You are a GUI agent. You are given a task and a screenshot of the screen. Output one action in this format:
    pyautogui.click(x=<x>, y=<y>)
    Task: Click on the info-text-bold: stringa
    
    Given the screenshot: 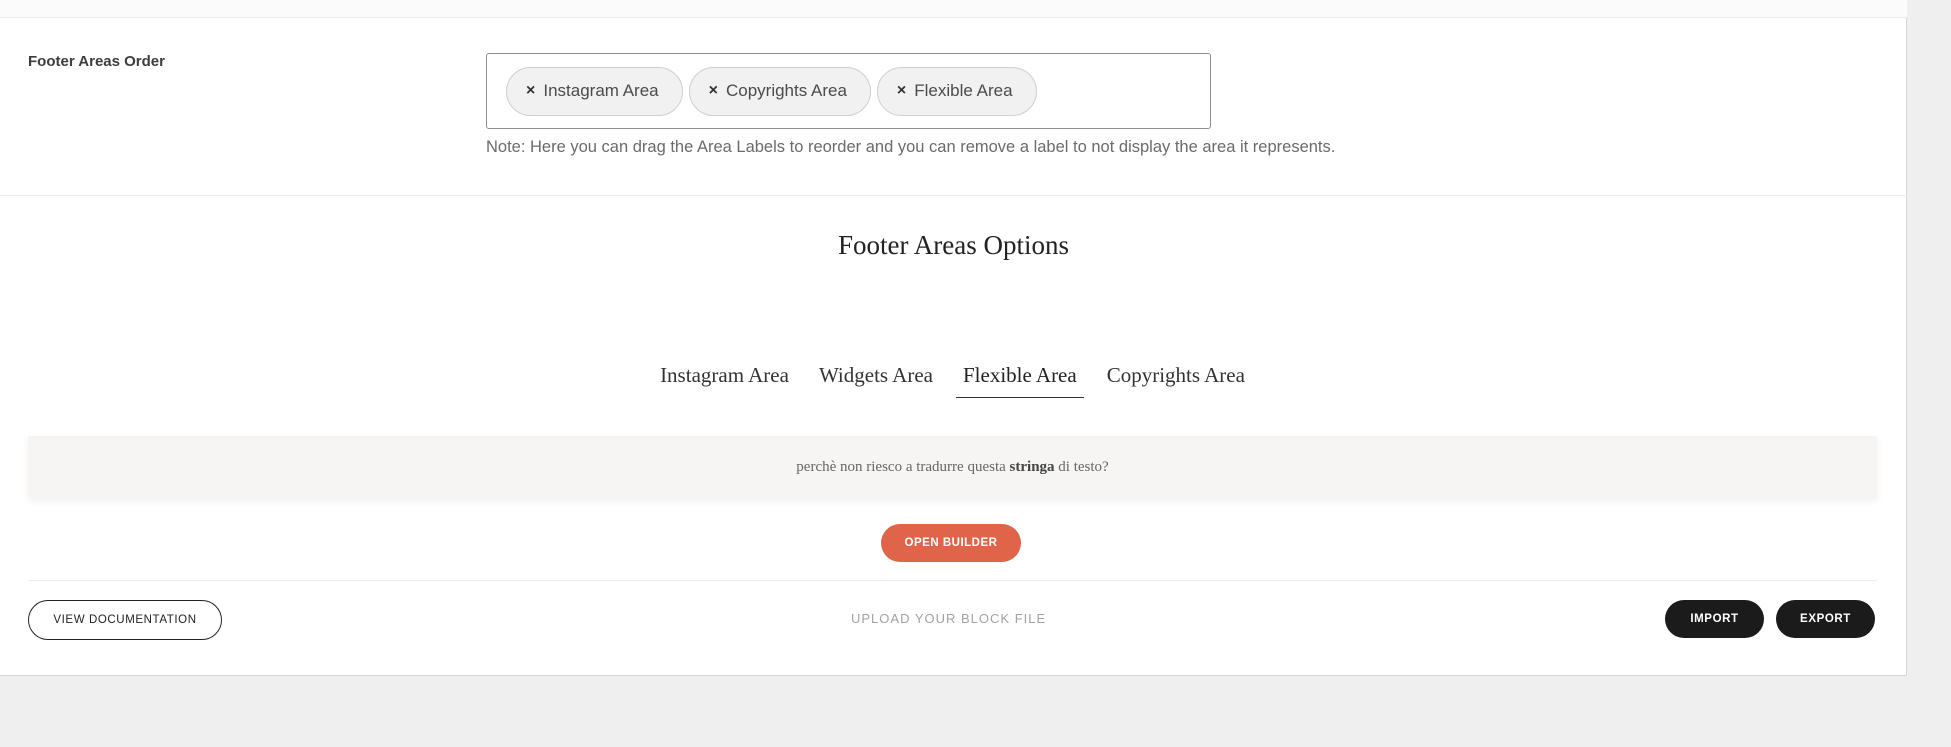 What is the action you would take?
    pyautogui.click(x=1032, y=467)
    